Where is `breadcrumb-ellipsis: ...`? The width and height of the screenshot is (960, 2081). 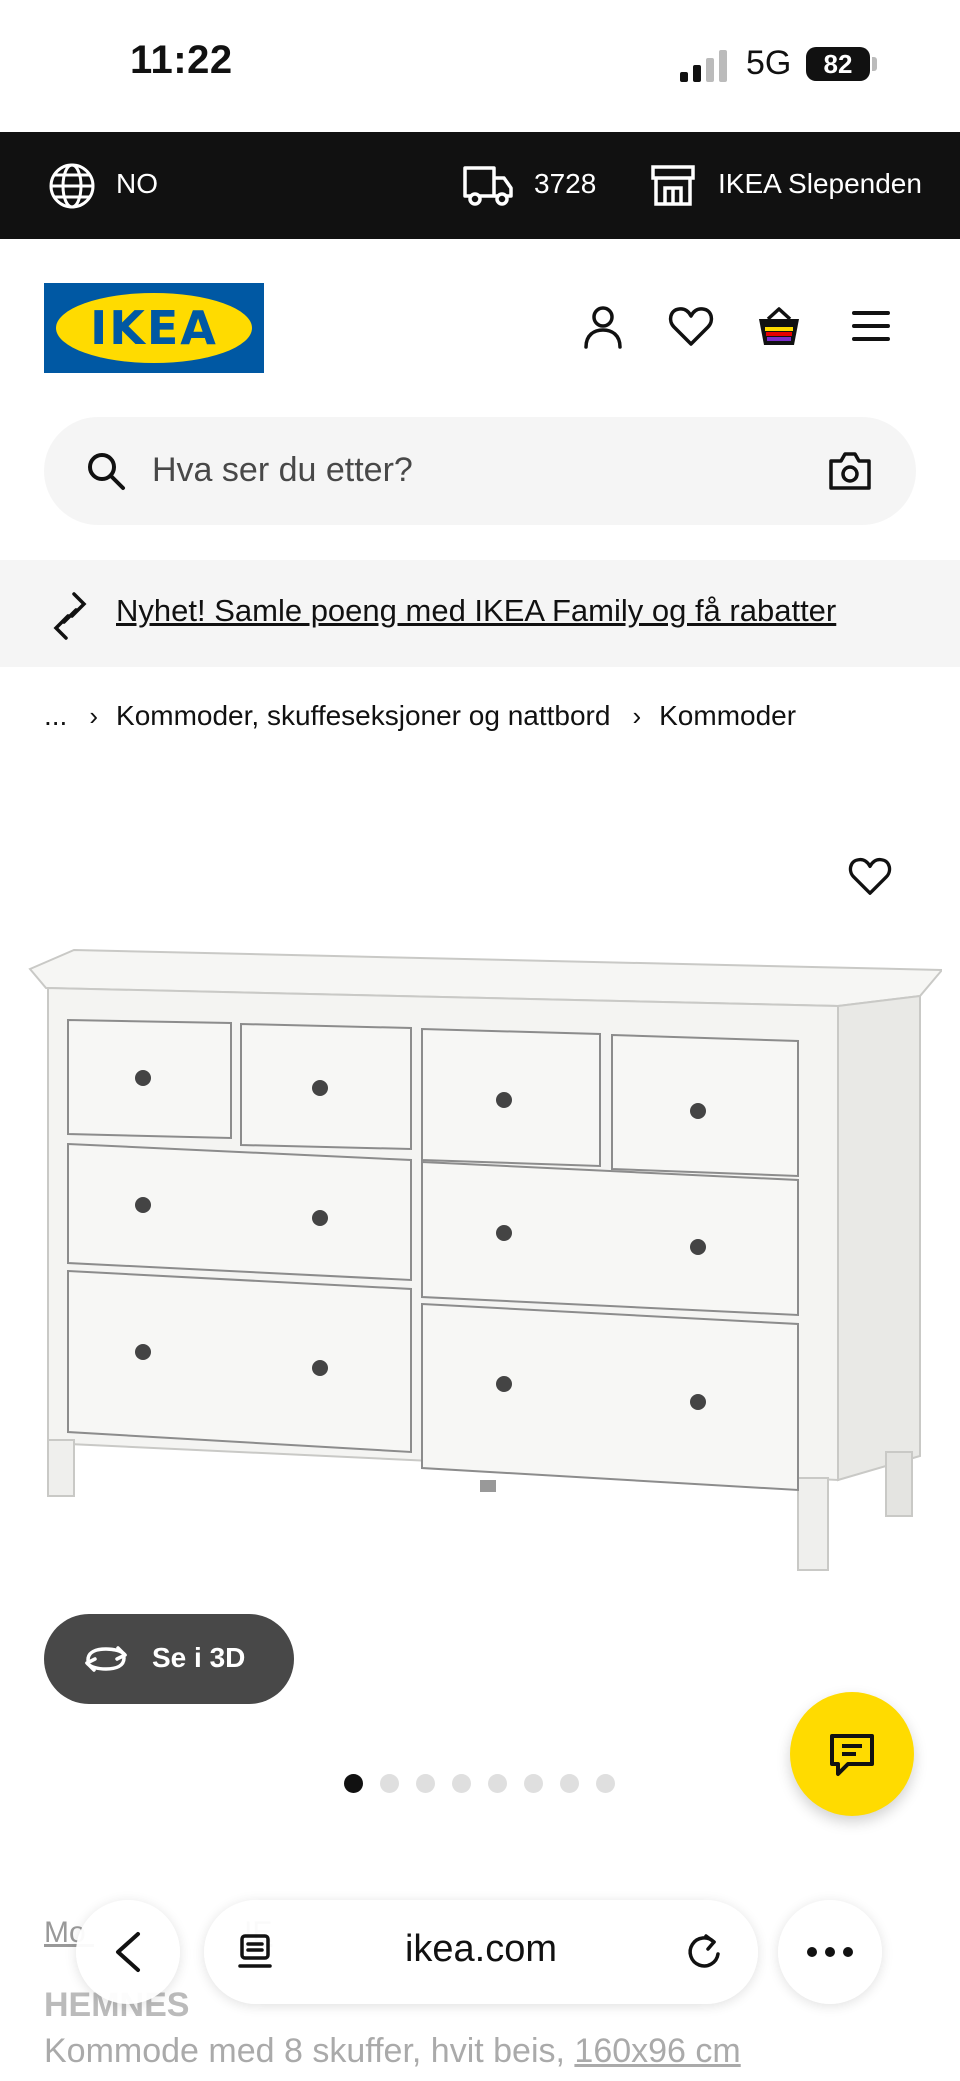
breadcrumb-ellipsis: ... is located at coordinates (55, 716).